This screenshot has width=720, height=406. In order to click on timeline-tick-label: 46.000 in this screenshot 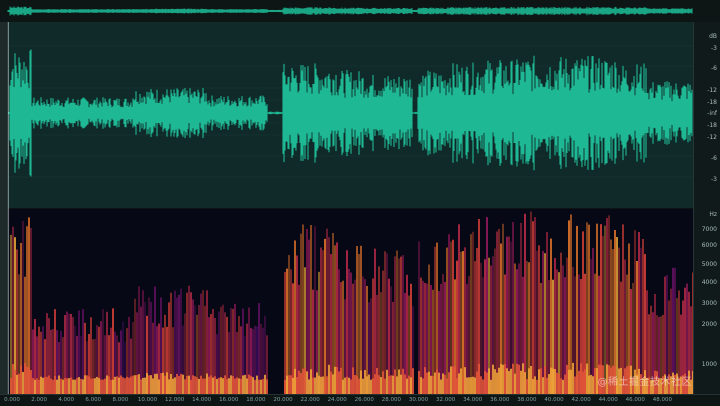, I will do `click(635, 400)`.